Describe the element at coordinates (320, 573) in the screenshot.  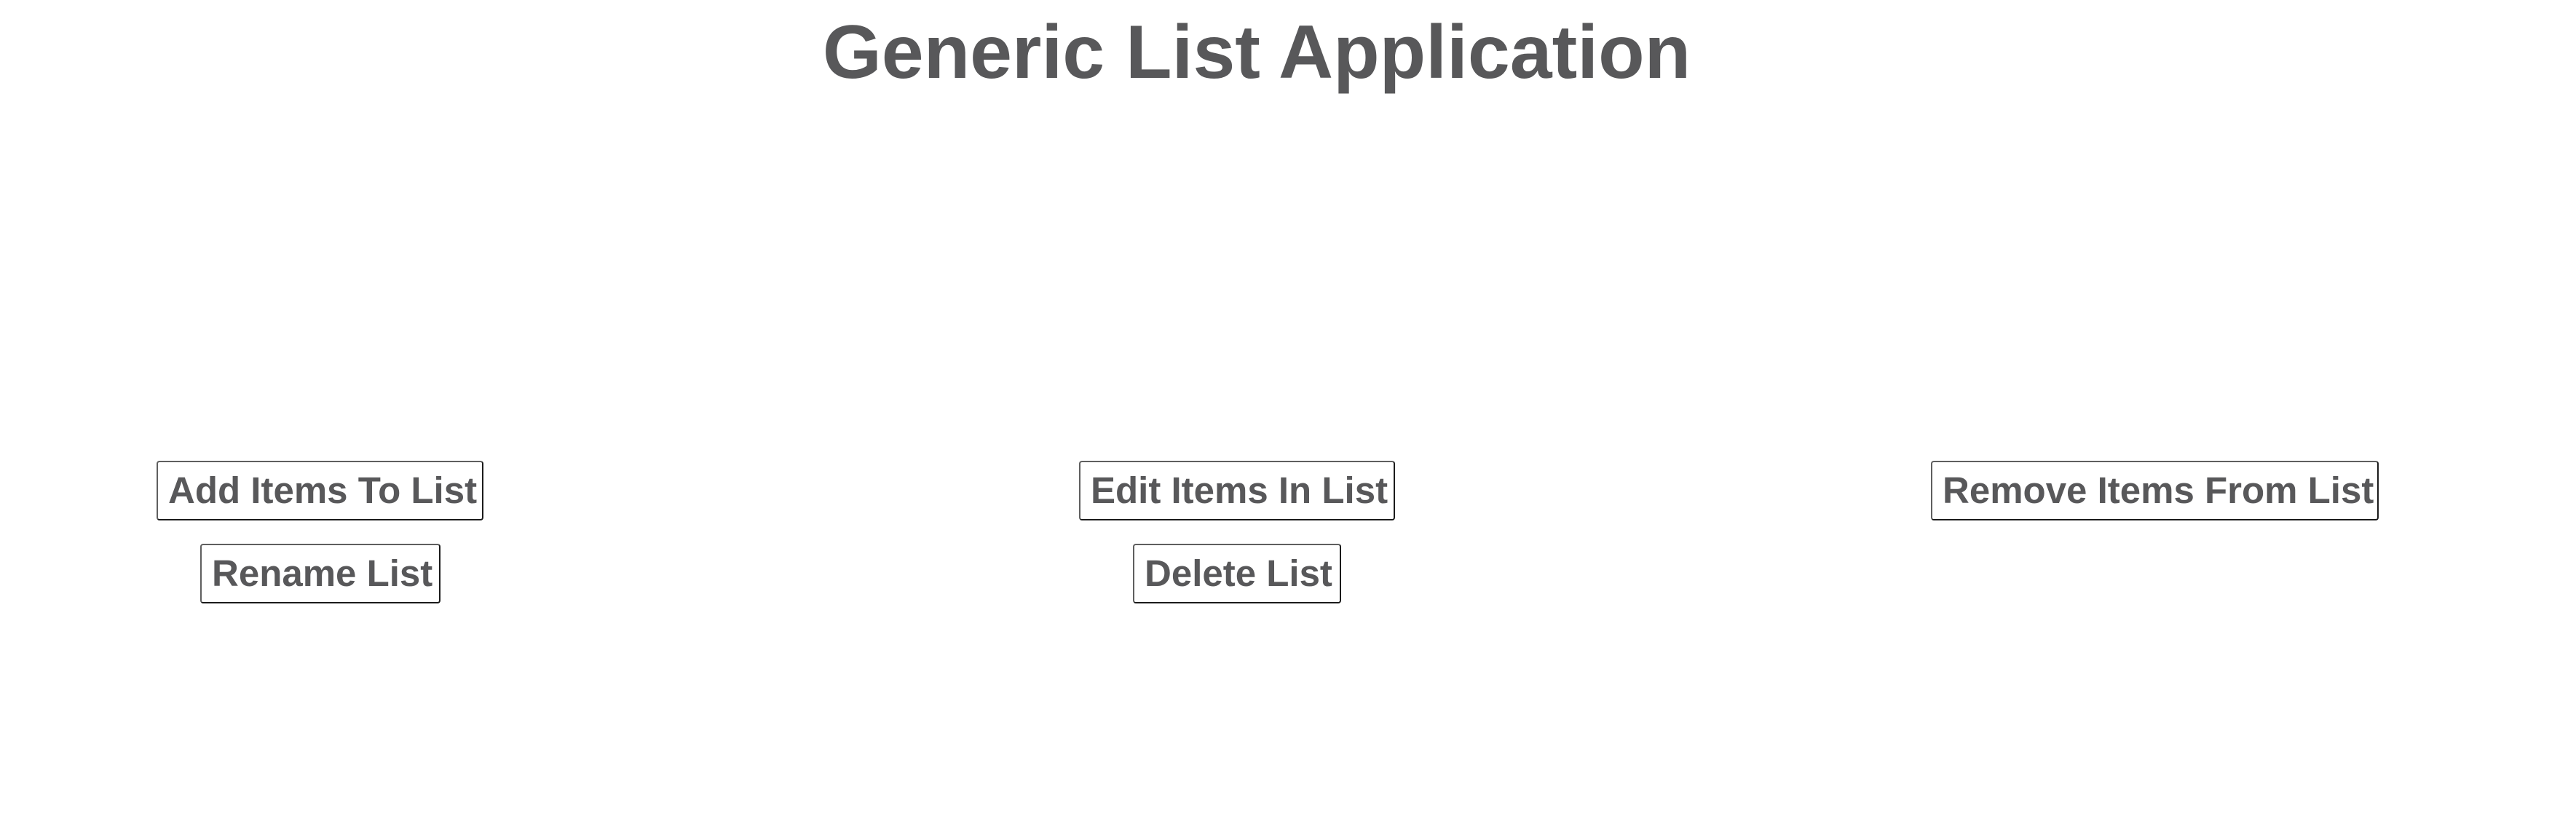
I see `rename-list-button: Rename List` at that location.